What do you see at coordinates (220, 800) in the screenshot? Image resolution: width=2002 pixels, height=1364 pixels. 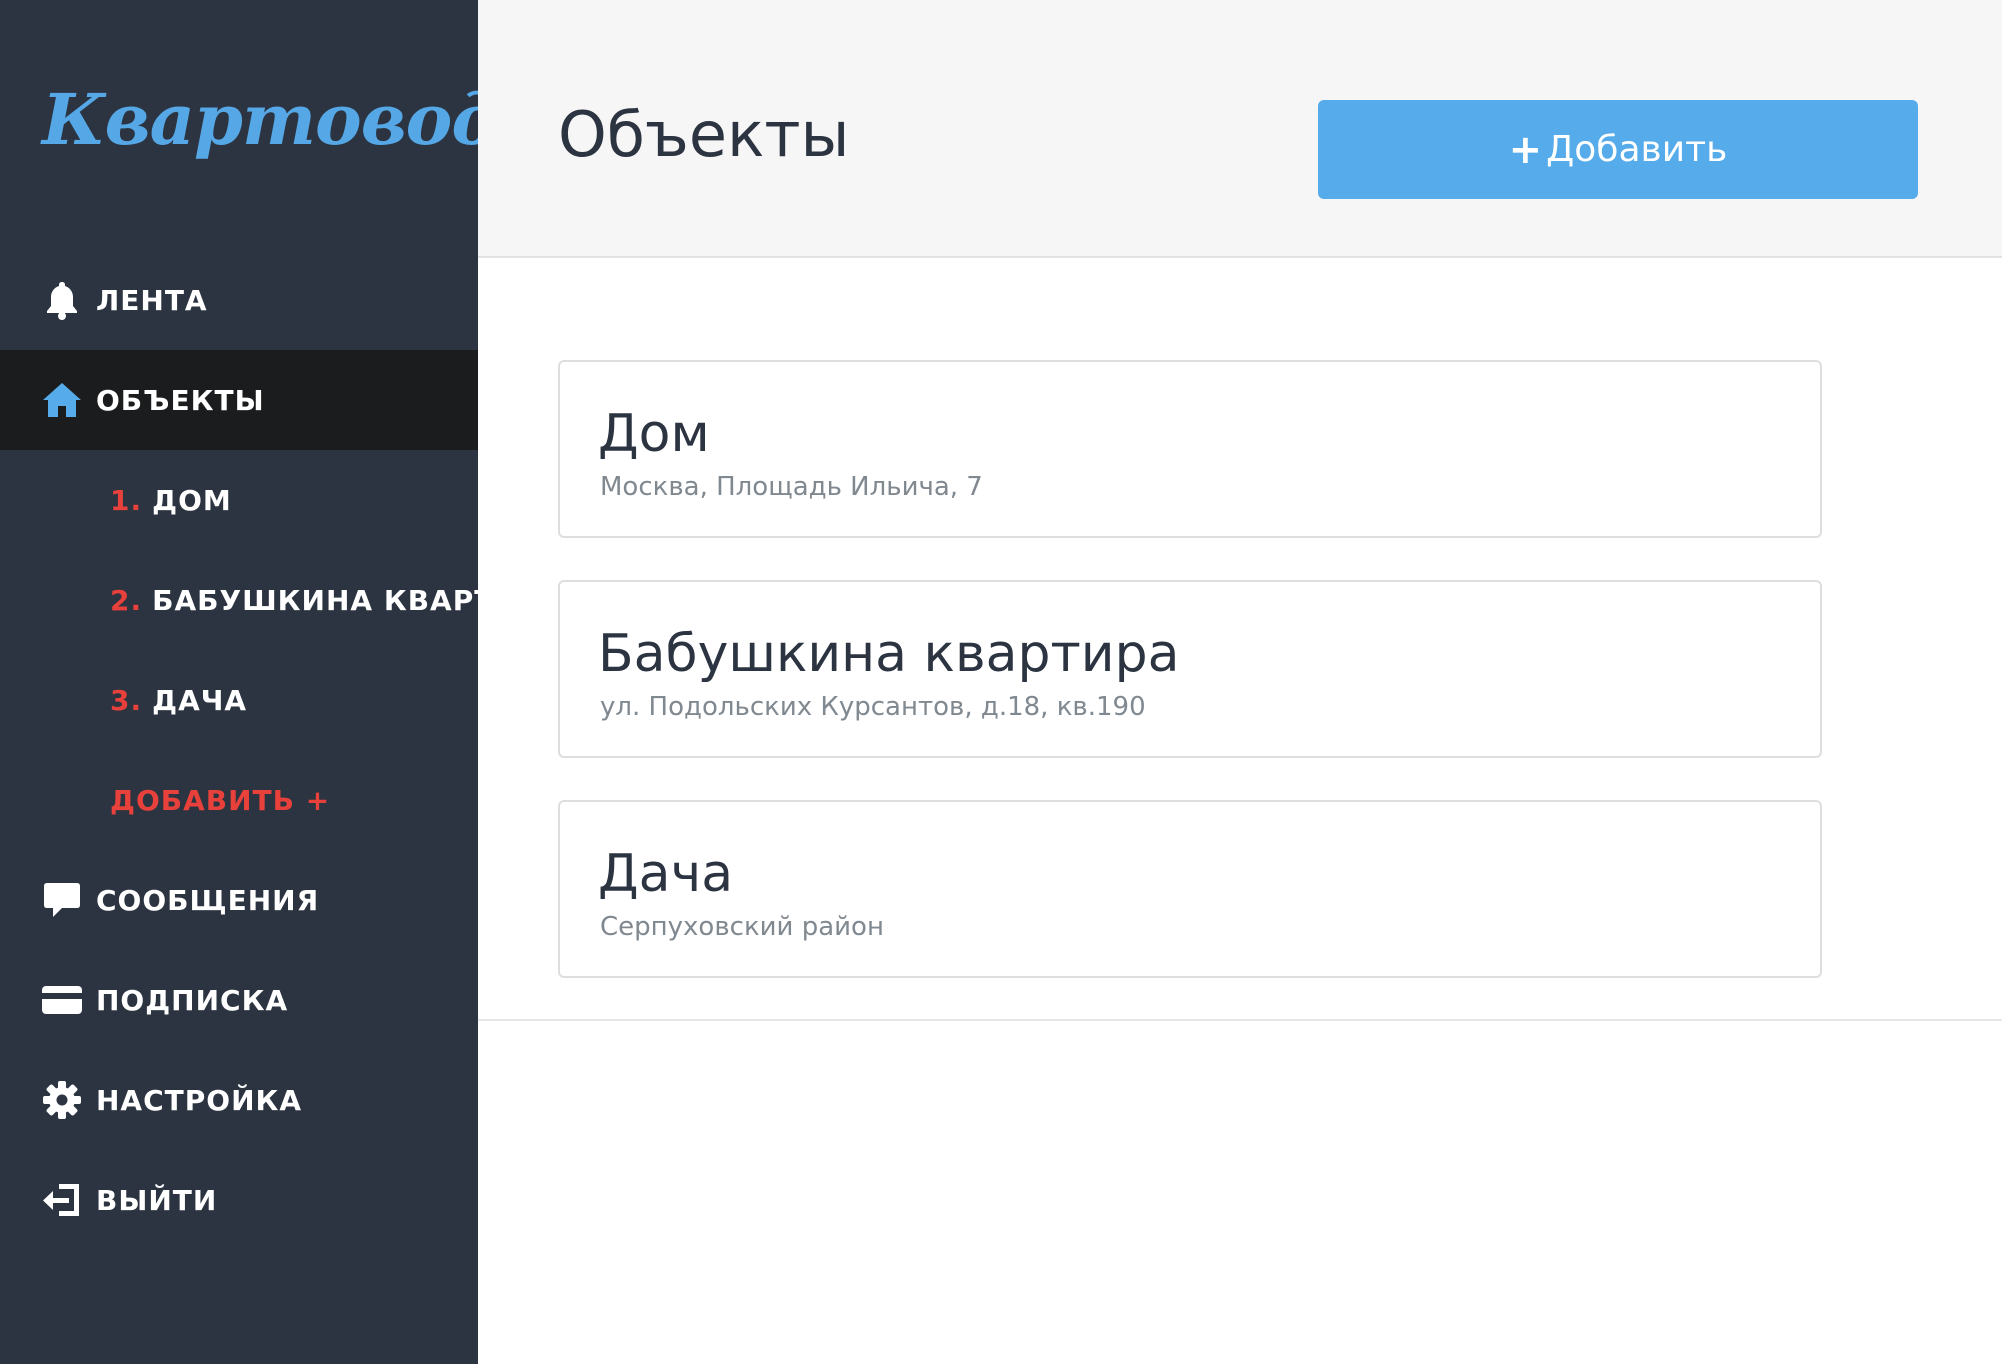 I see `sidebar-item-label: ДОБАВИТЬ +` at bounding box center [220, 800].